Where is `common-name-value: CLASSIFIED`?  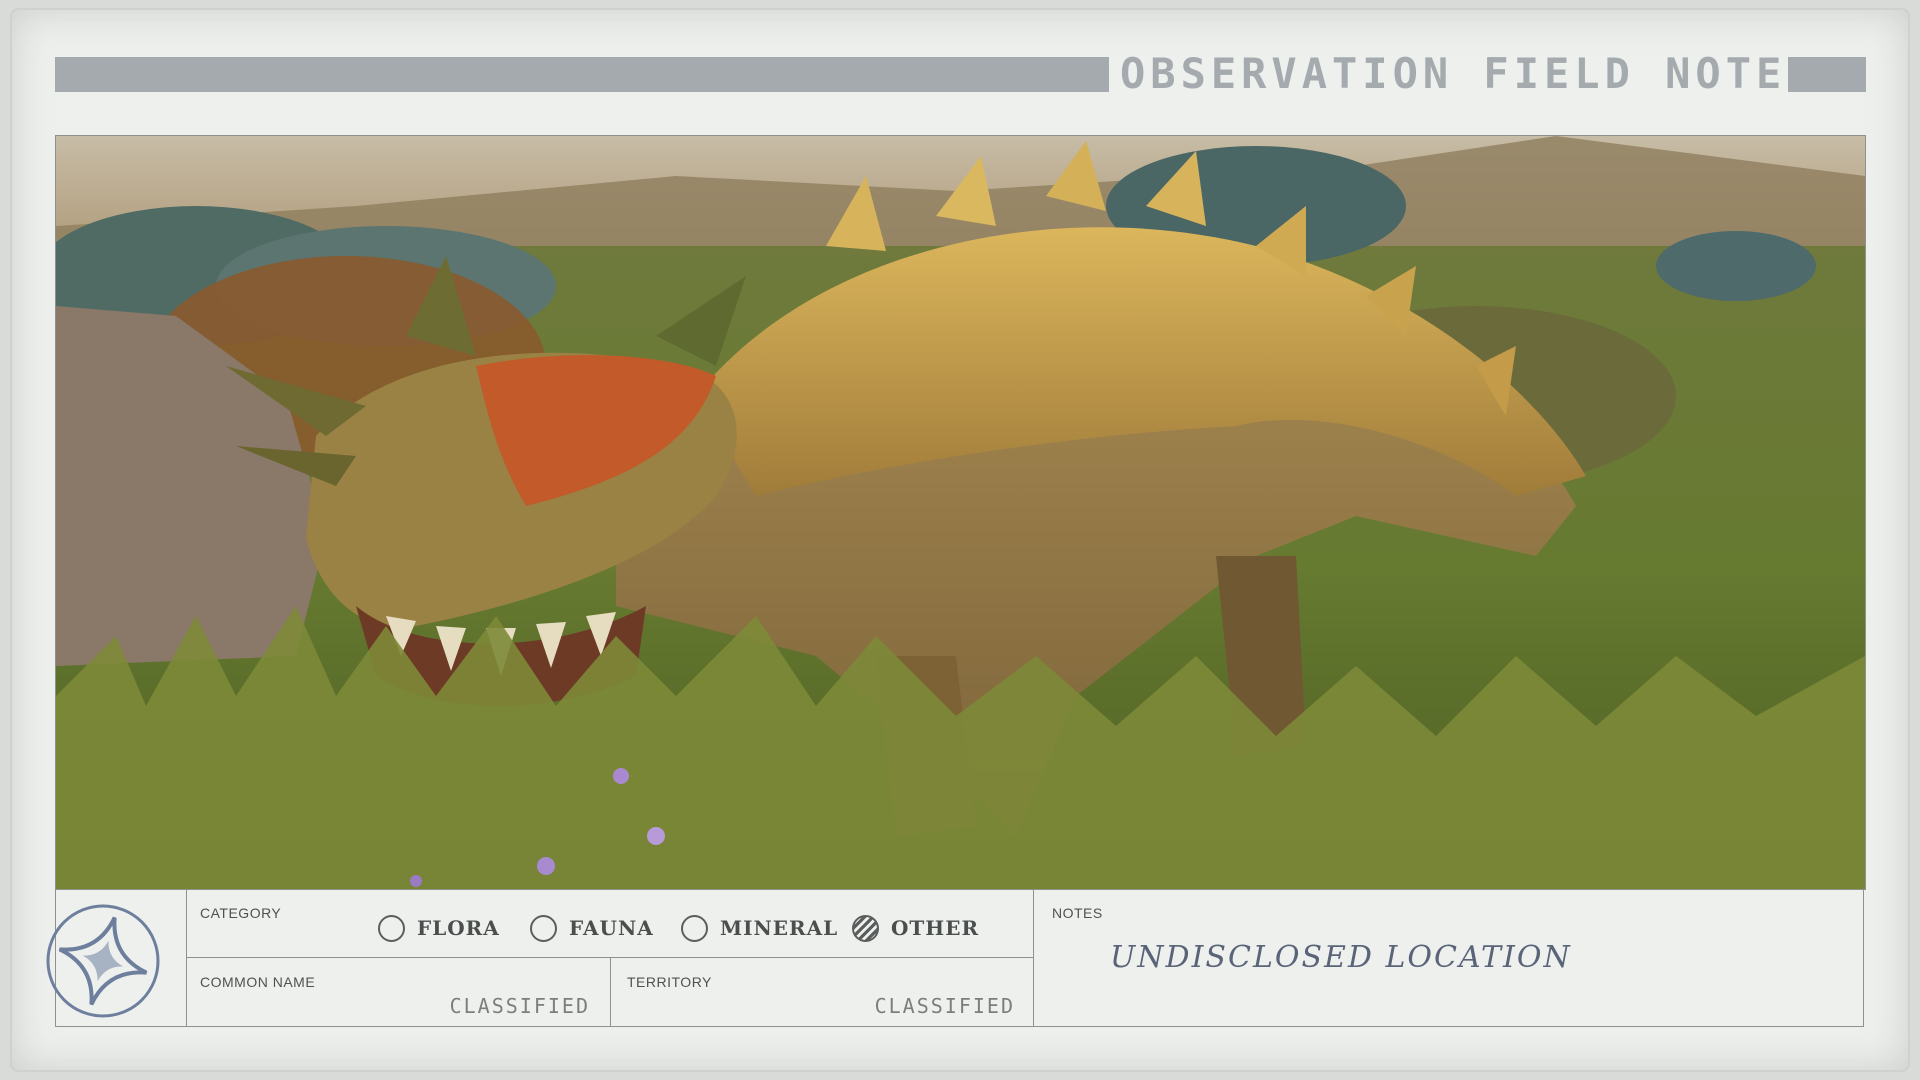
common-name-value: CLASSIFIED is located at coordinates (519, 1006).